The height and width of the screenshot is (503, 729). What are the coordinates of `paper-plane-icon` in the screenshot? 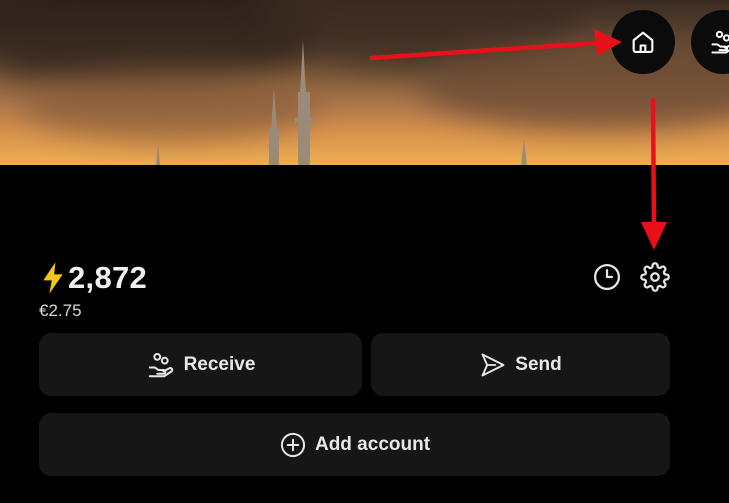 It's located at (493, 365).